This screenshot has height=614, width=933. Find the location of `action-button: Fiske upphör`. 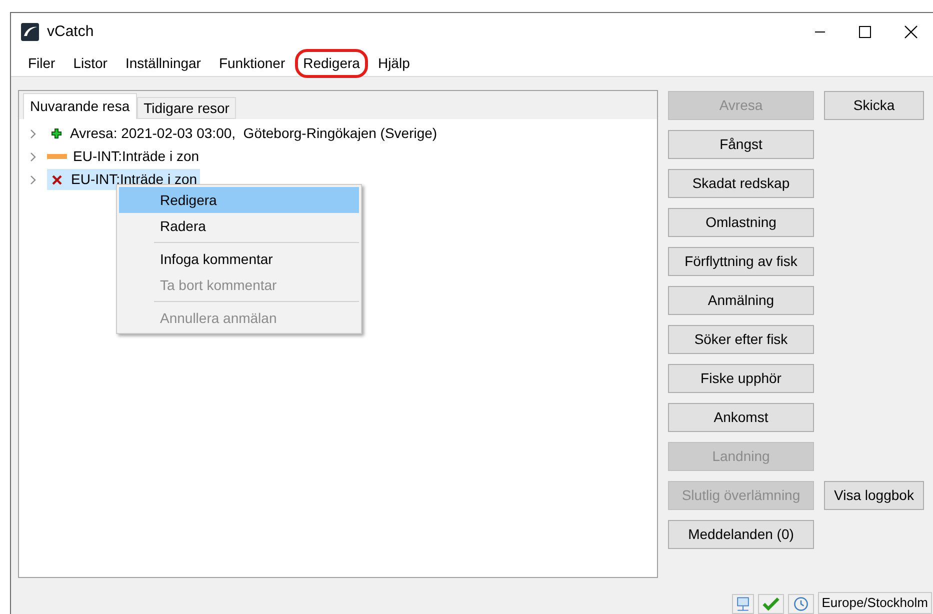

action-button: Fiske upphör is located at coordinates (741, 378).